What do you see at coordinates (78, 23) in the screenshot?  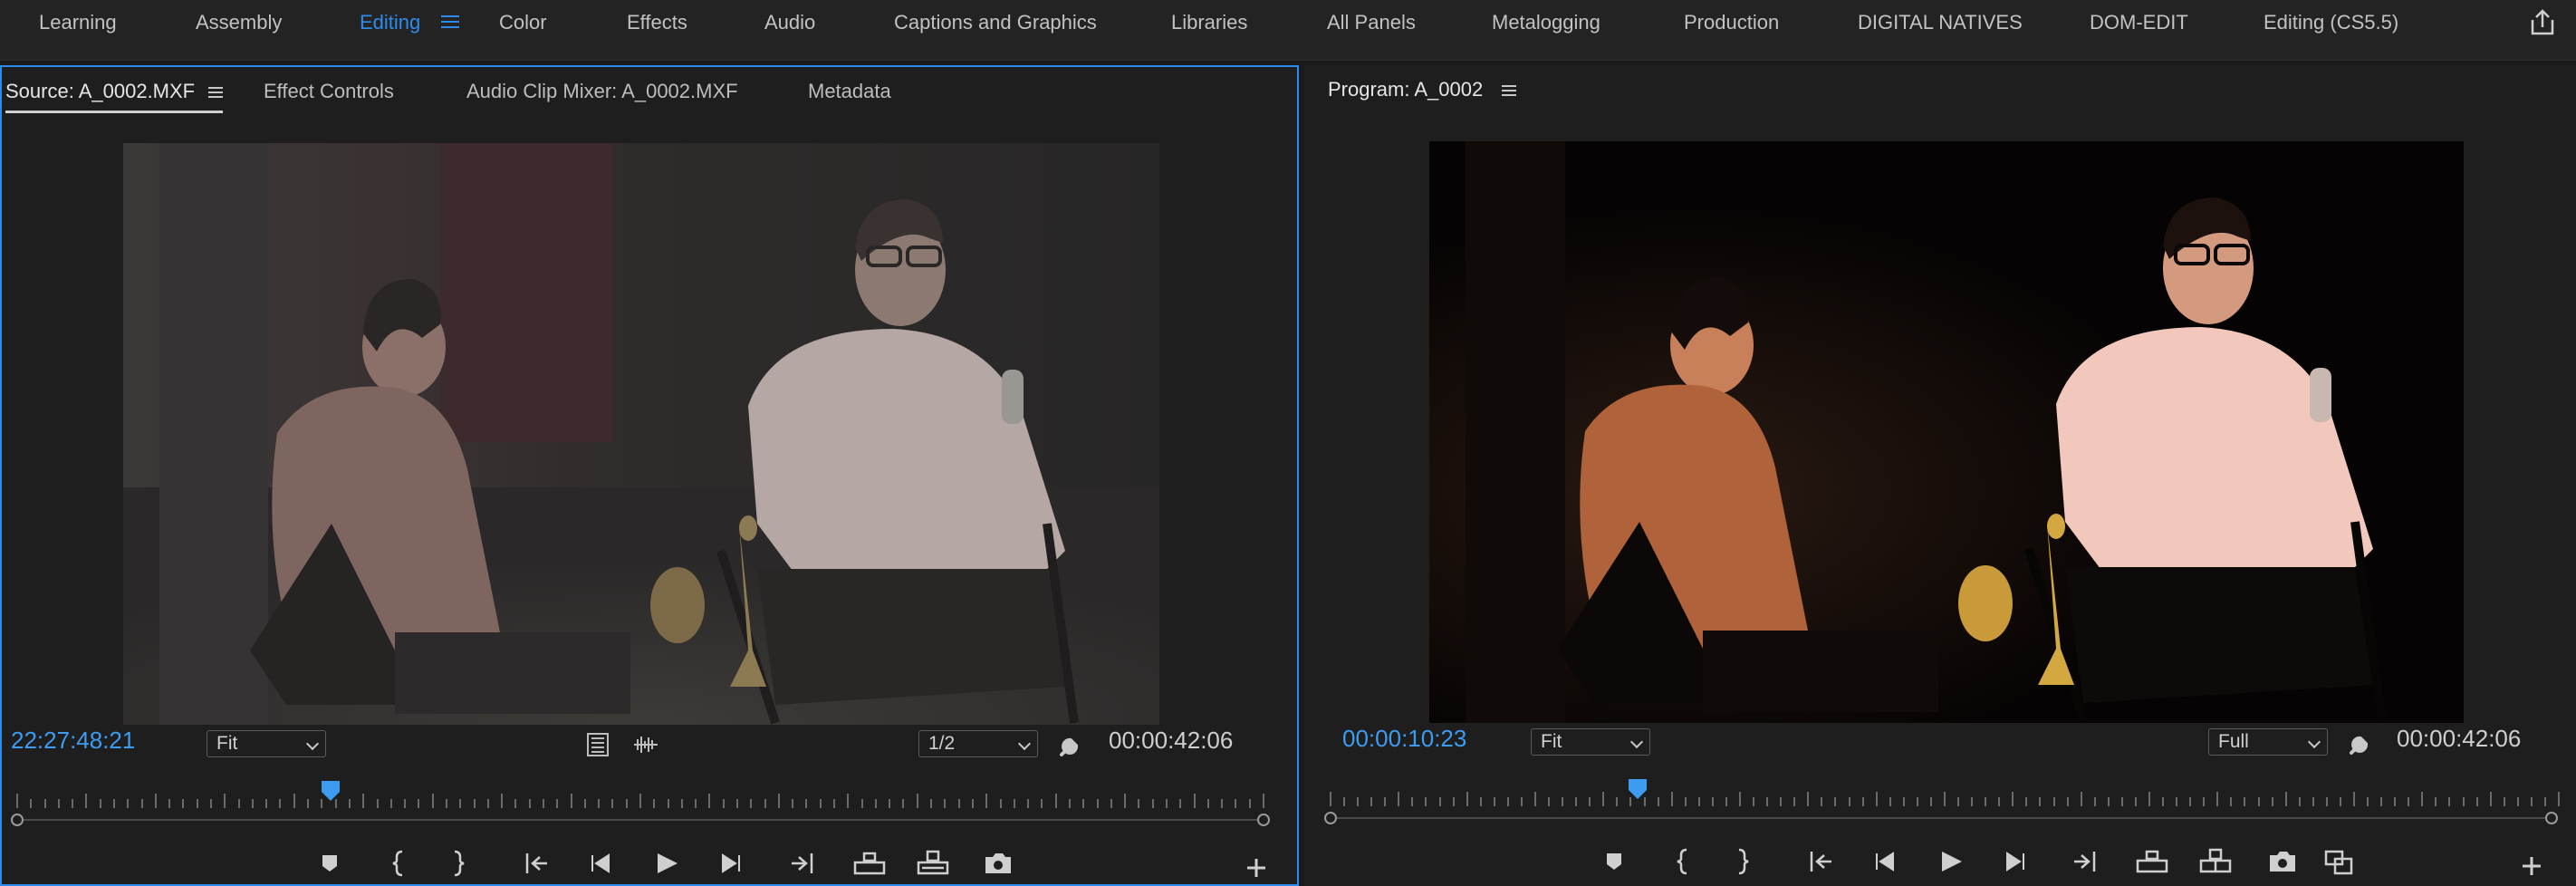 I see `workspace-tab-learning: Learning` at bounding box center [78, 23].